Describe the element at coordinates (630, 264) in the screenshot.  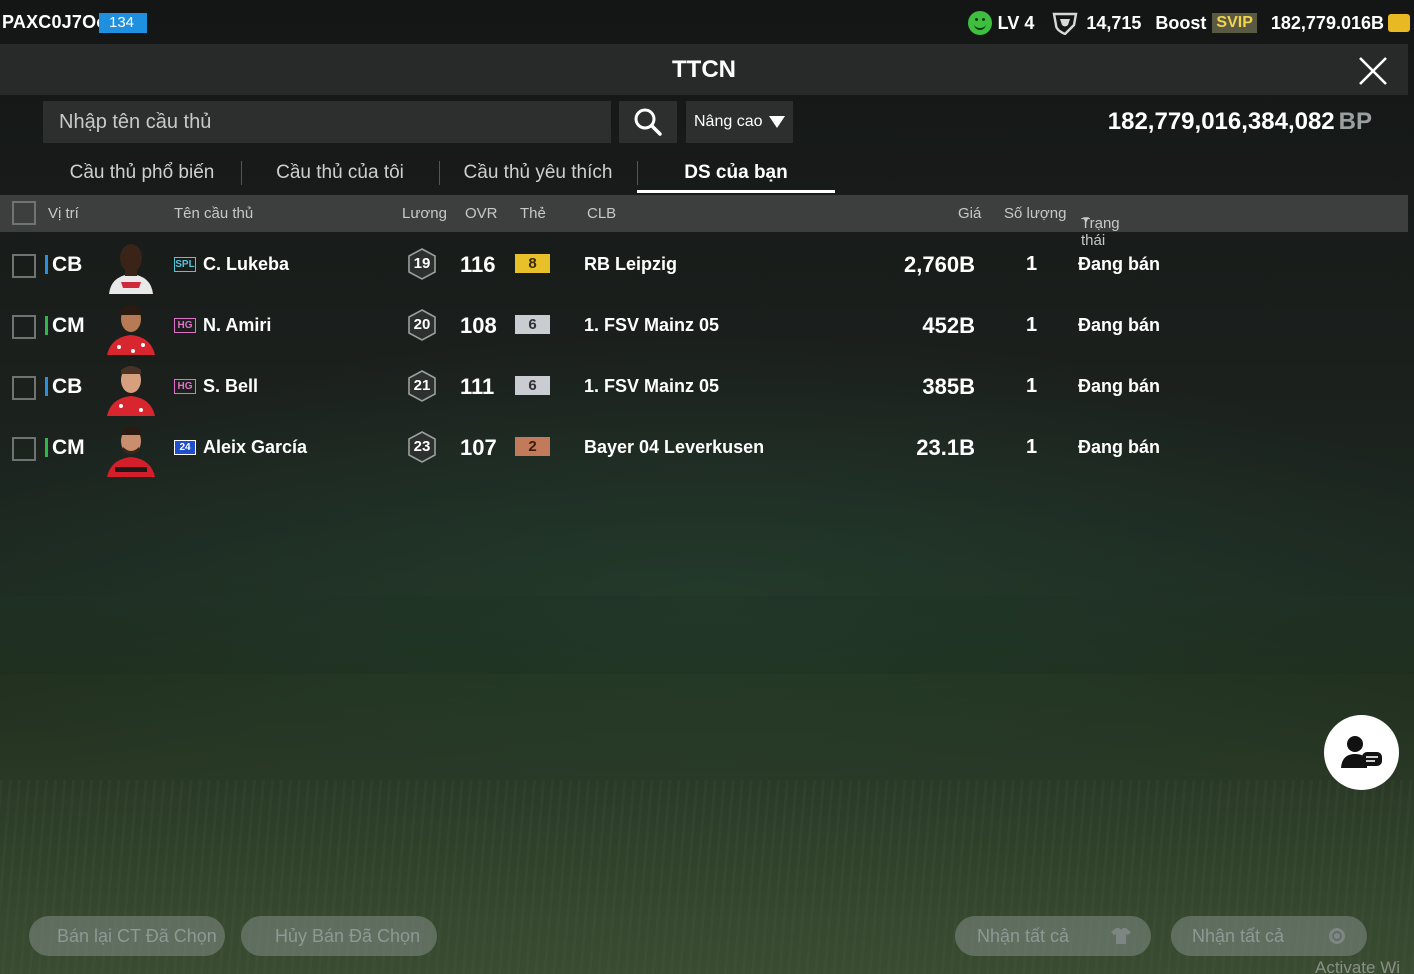
I see `club-name: RB Leipzig` at that location.